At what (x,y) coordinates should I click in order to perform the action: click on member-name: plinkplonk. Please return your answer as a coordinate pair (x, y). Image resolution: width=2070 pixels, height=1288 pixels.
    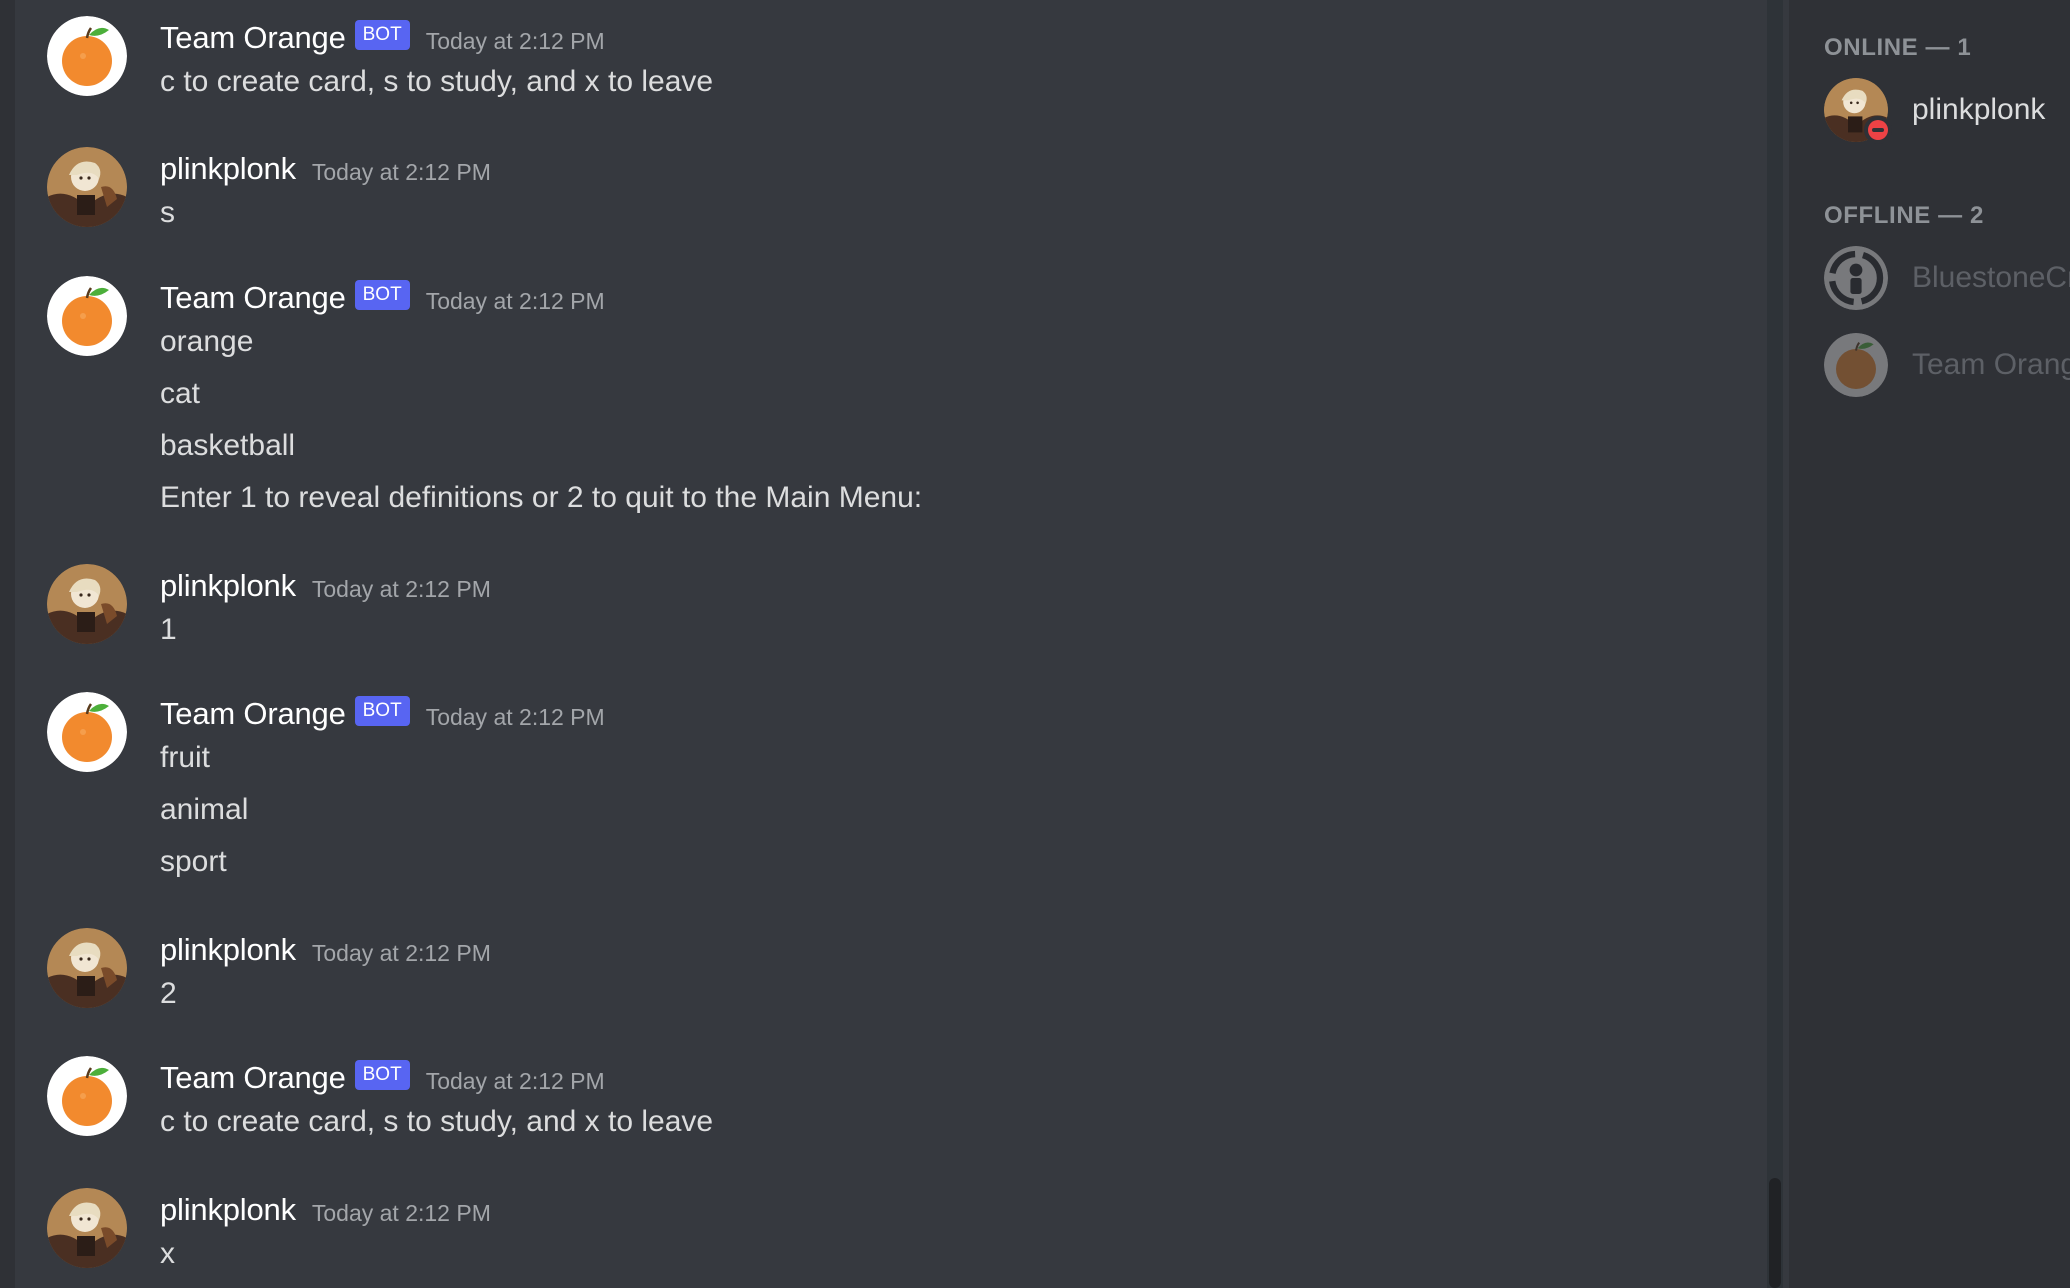
    Looking at the image, I should click on (1979, 109).